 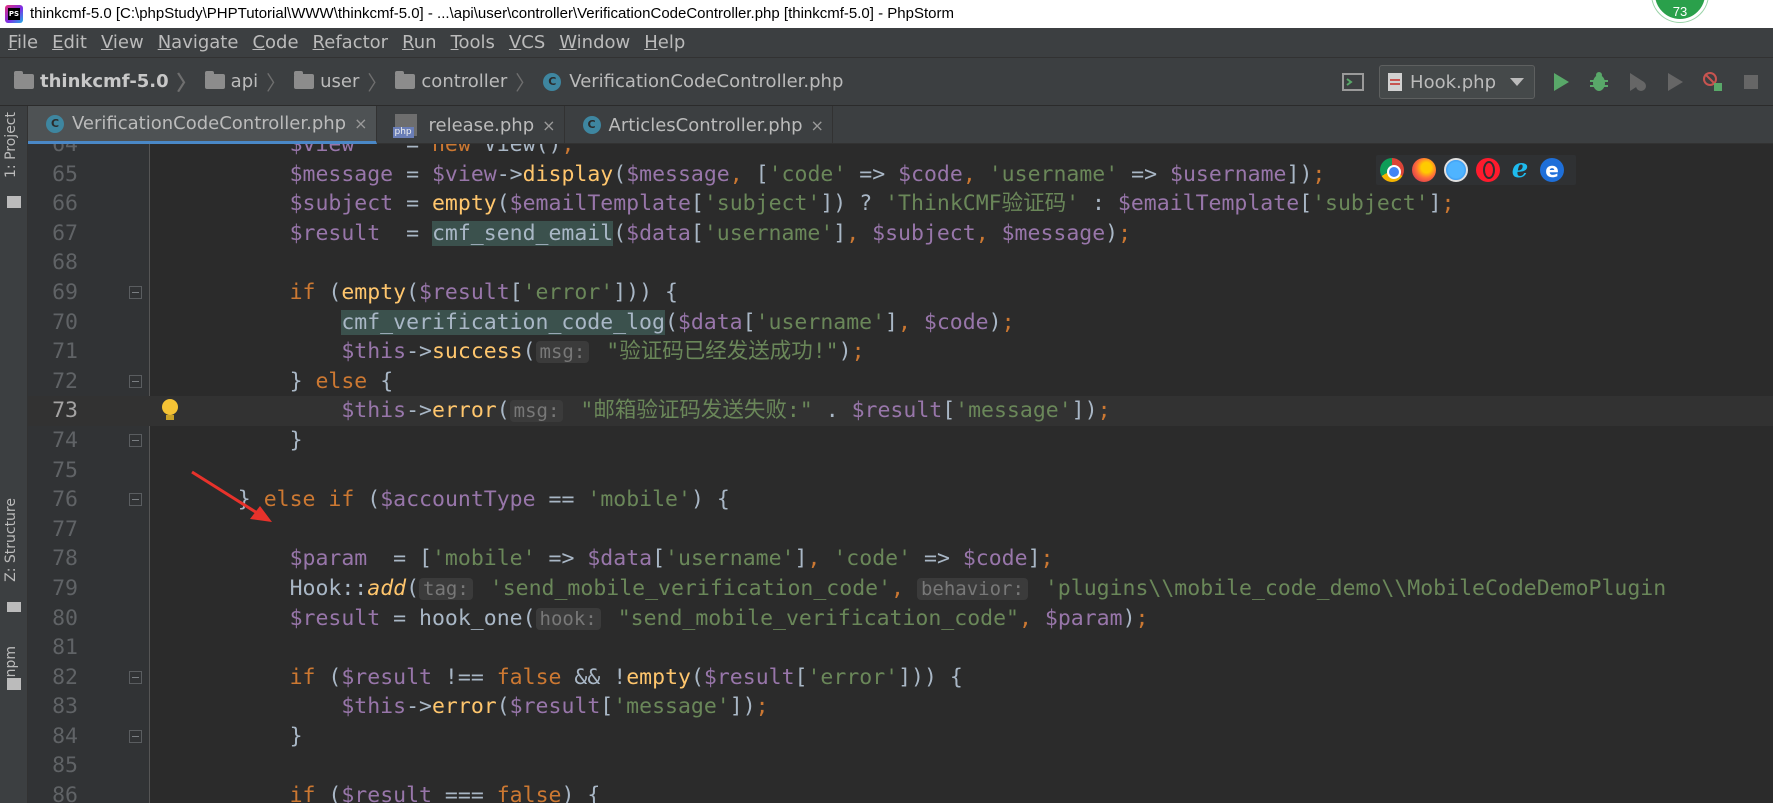 I want to click on menu-edit: Edit, so click(x=69, y=42).